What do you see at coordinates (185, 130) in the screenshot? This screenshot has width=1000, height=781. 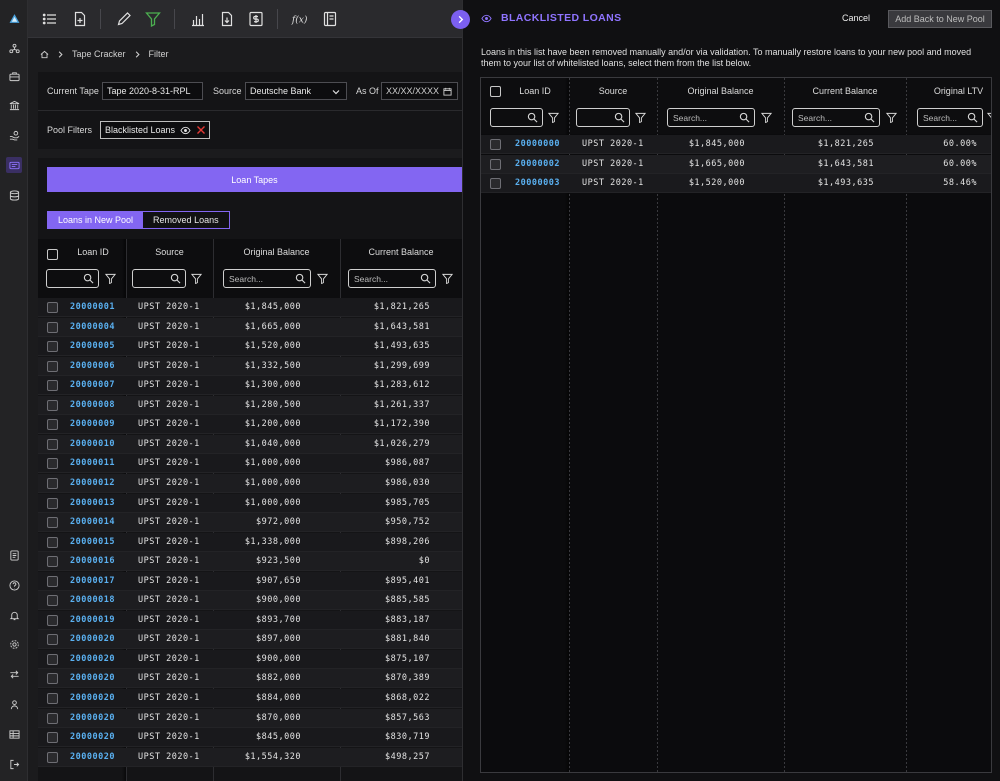 I see `eye-icon` at bounding box center [185, 130].